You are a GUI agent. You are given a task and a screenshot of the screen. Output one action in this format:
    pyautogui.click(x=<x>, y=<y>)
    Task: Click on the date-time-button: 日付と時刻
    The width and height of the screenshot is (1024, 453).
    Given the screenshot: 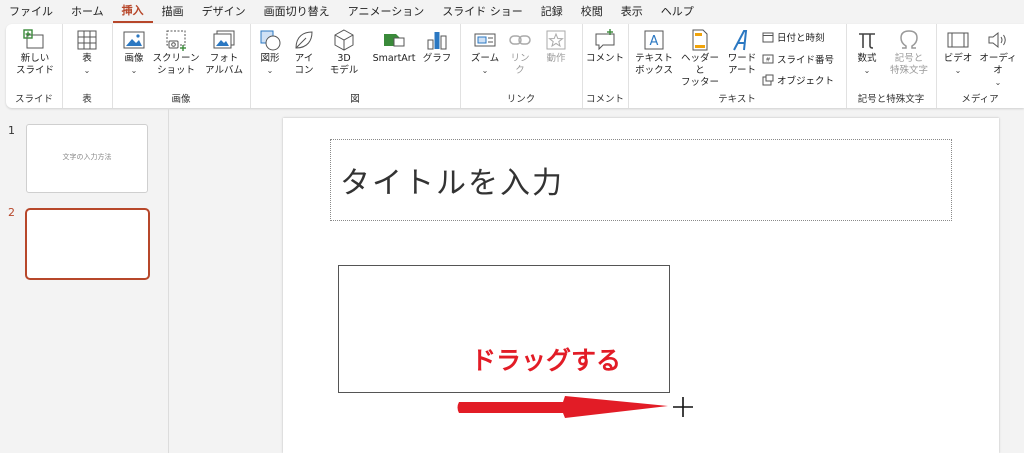 What is the action you would take?
    pyautogui.click(x=793, y=37)
    